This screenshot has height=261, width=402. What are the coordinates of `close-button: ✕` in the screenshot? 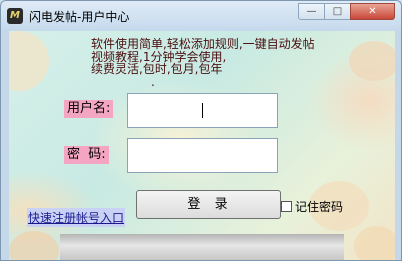 It's located at (372, 11).